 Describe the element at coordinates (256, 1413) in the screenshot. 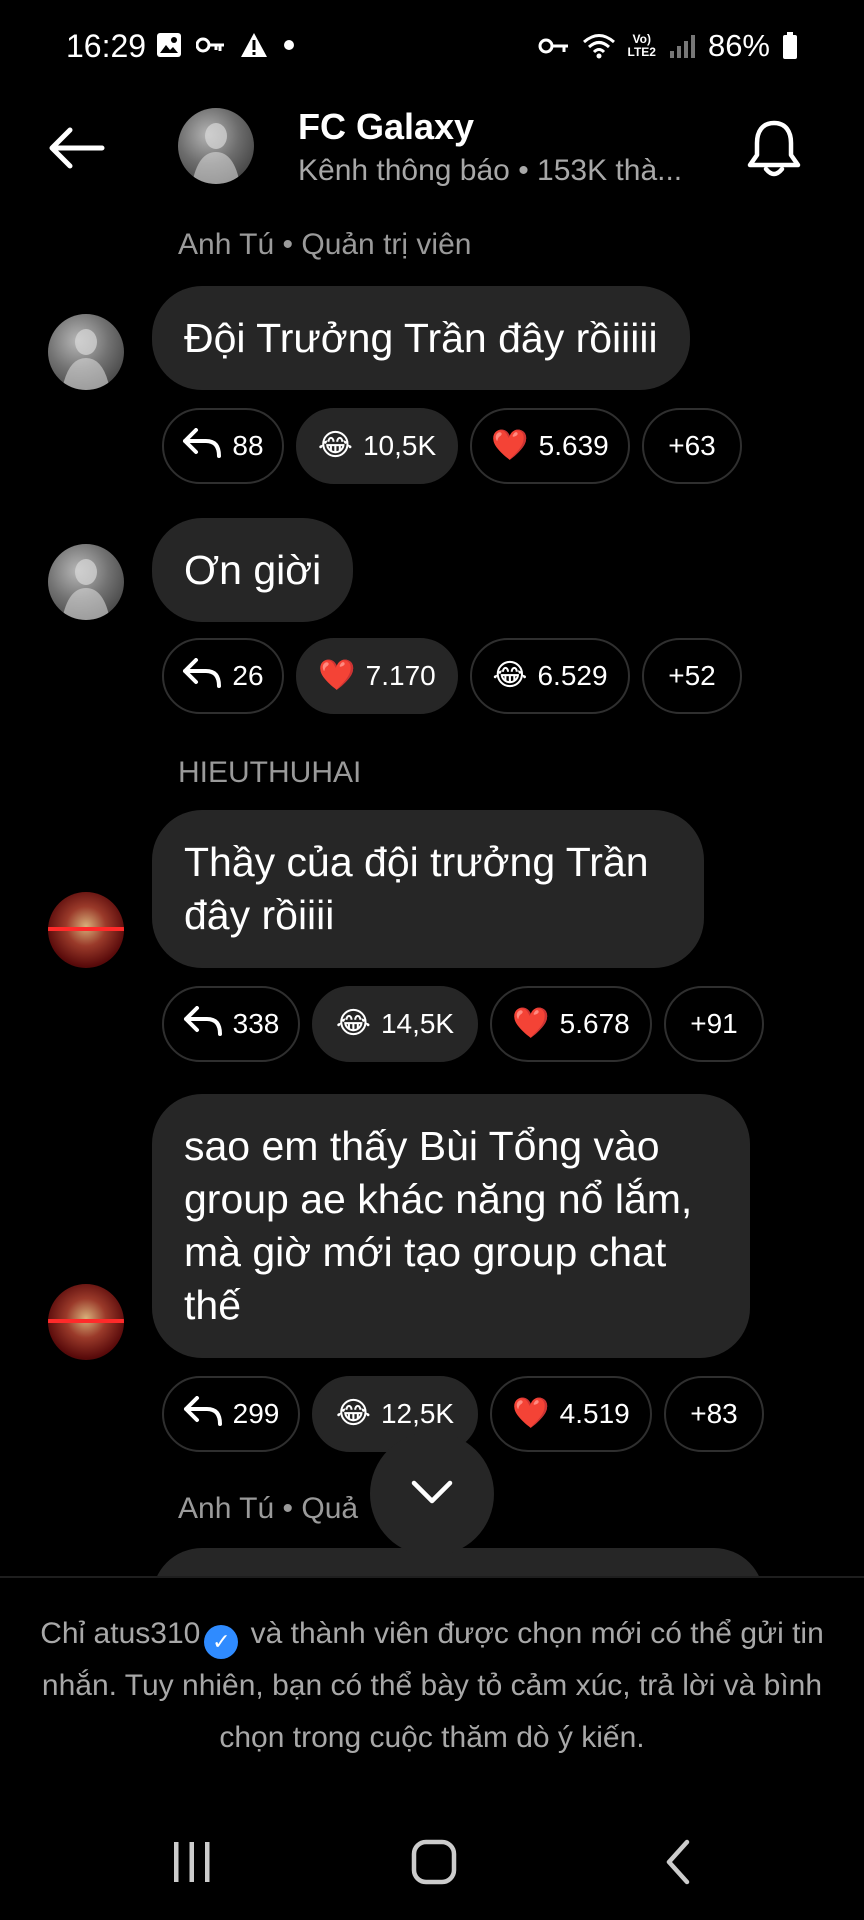

I see `reply-count: 299` at that location.